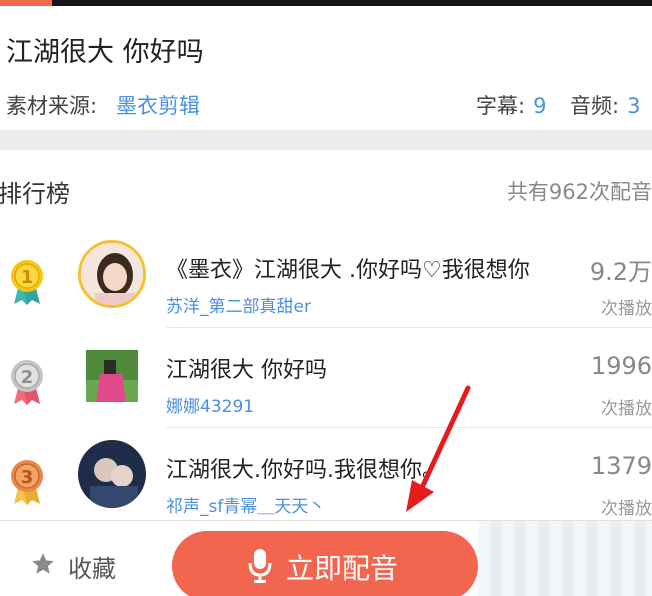  I want to click on dub-now-button: 立即配音, so click(325, 563).